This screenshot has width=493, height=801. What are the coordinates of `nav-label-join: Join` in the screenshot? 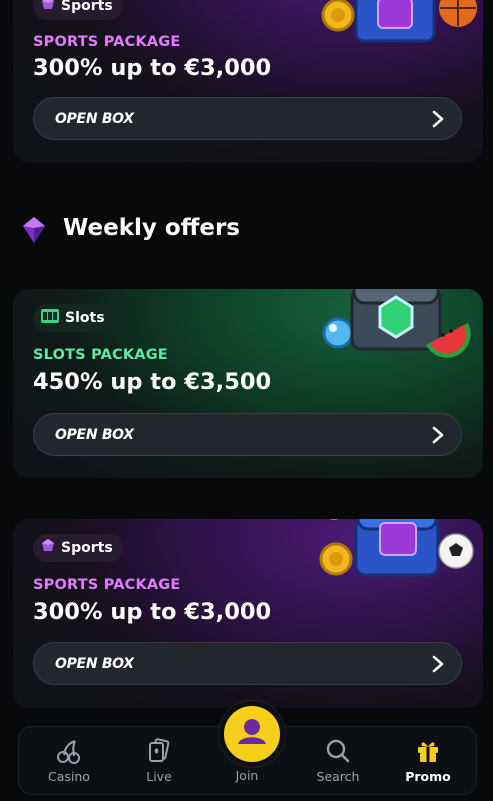 It's located at (247, 775).